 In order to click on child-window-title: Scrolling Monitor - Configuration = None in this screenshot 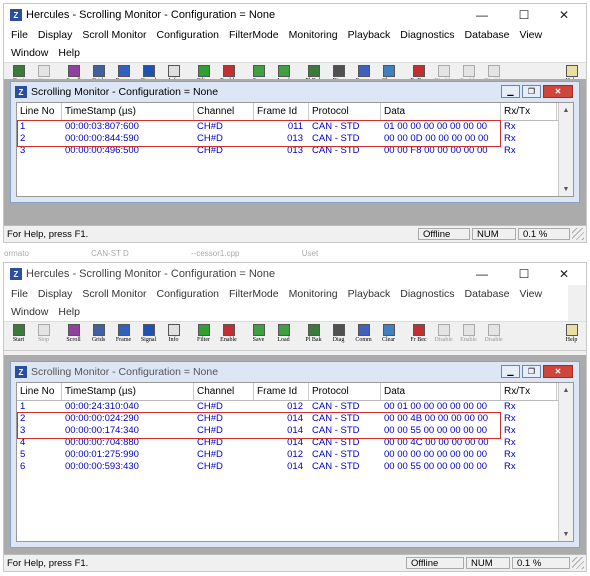, I will do `click(125, 92)`.